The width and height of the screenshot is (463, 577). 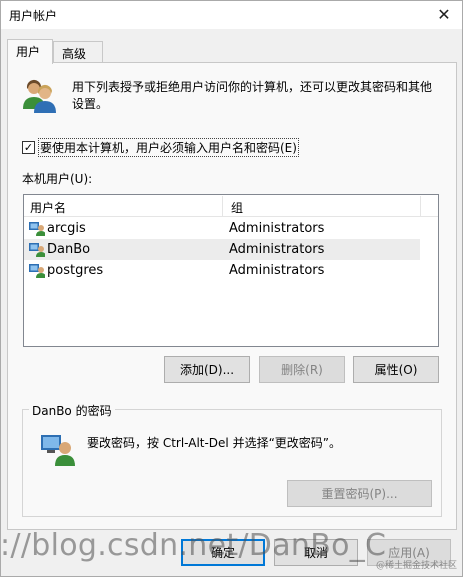 What do you see at coordinates (57, 179) in the screenshot?
I see `local-users-label: 本机用户(U):` at bounding box center [57, 179].